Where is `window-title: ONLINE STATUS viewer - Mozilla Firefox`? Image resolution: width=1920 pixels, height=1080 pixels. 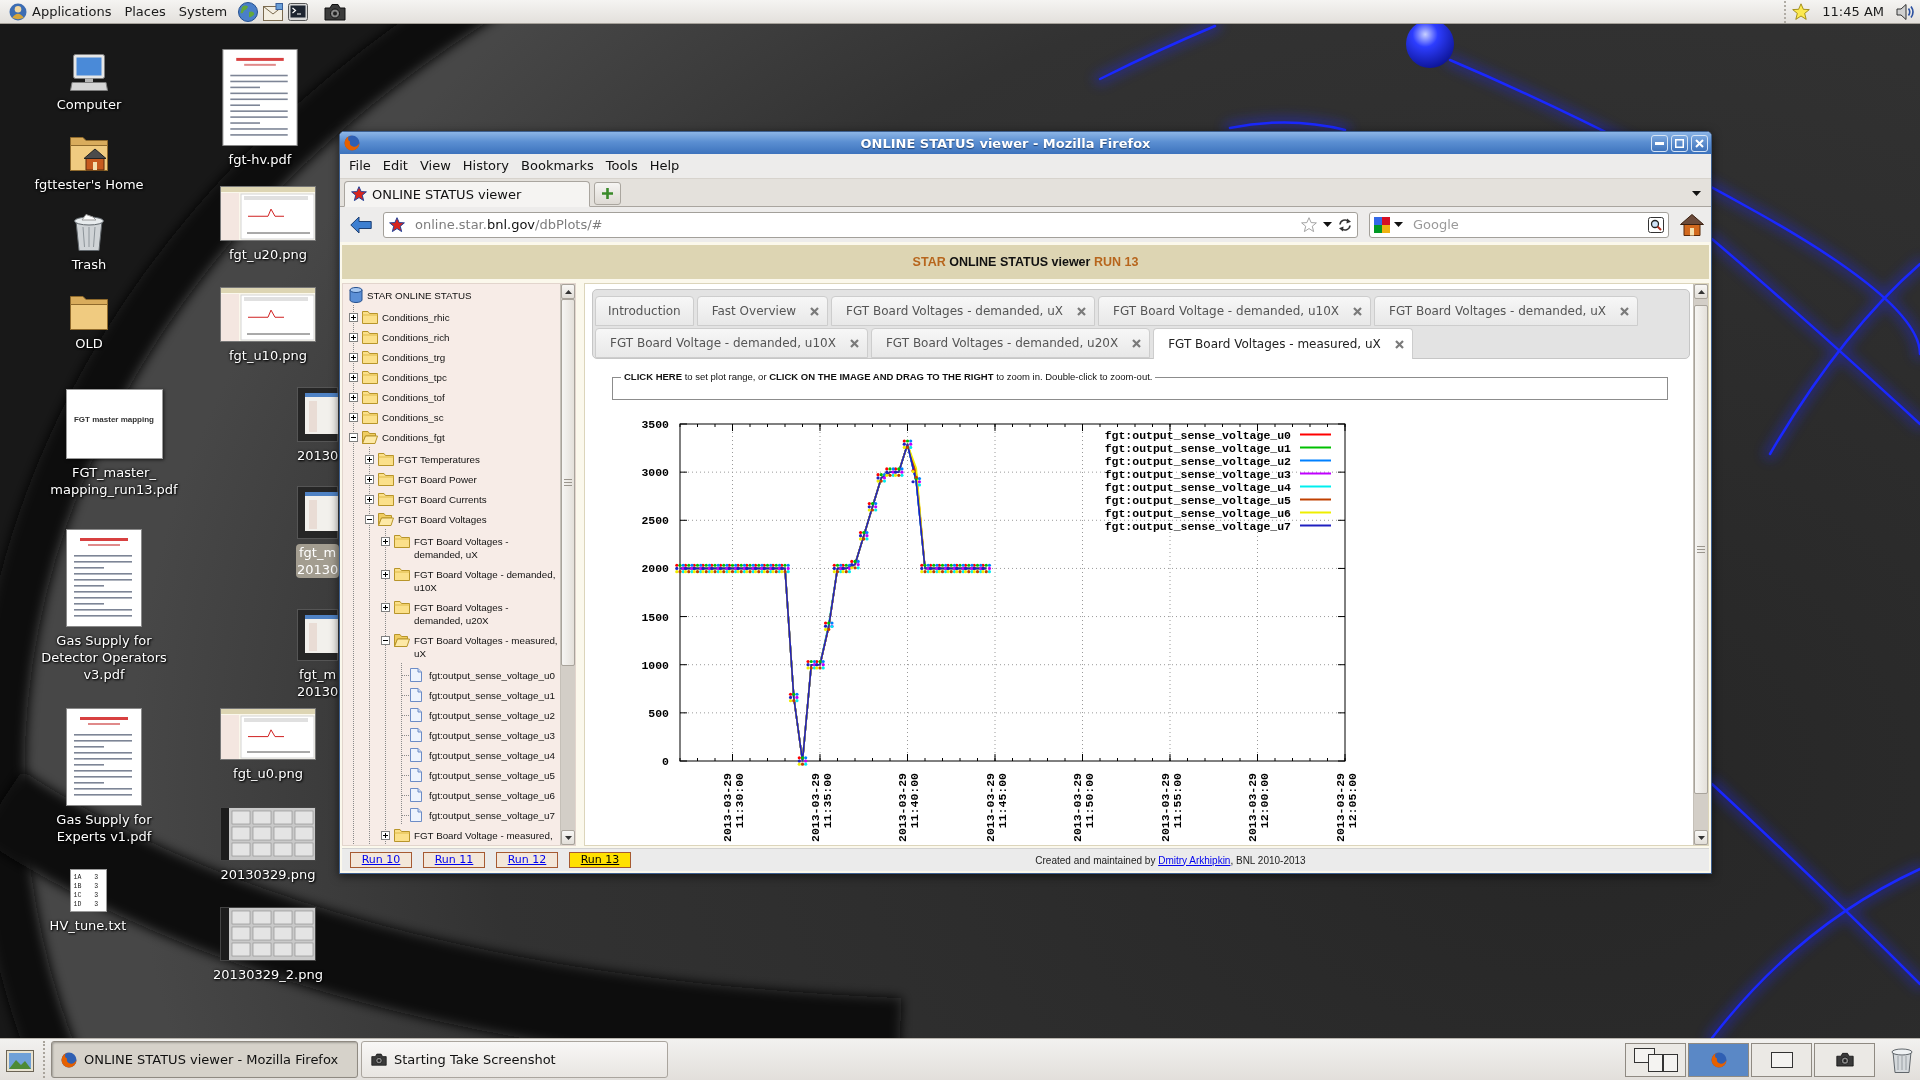 window-title: ONLINE STATUS viewer - Mozilla Firefox is located at coordinates (1005, 143).